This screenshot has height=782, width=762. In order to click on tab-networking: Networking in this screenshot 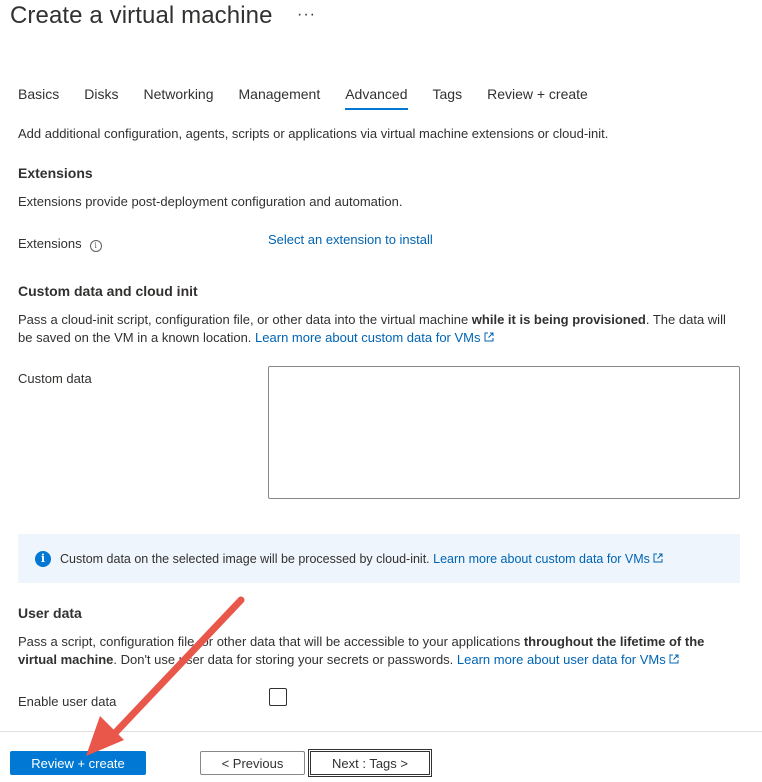, I will do `click(178, 98)`.